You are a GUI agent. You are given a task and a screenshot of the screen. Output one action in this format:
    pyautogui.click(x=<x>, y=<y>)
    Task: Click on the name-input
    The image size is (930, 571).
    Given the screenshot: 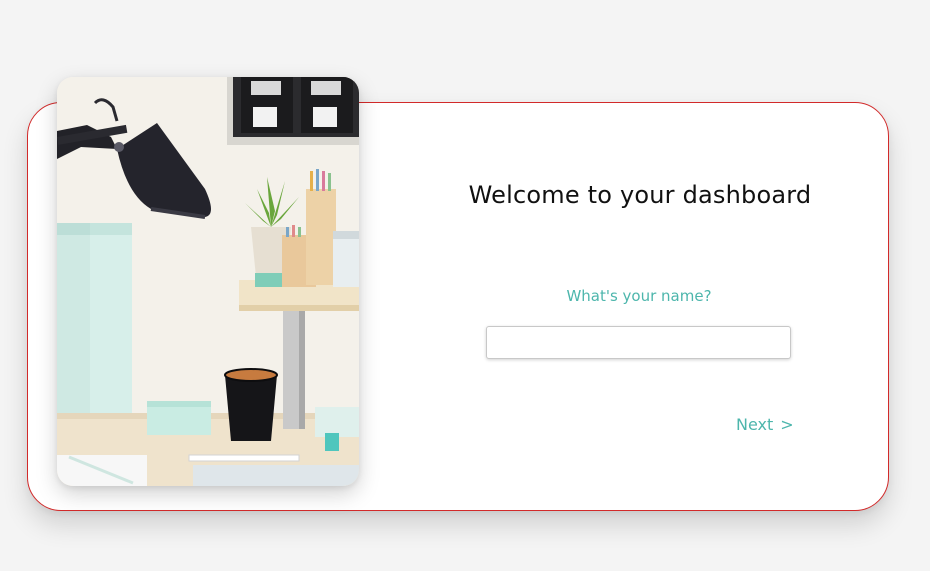 What is the action you would take?
    pyautogui.click(x=638, y=342)
    